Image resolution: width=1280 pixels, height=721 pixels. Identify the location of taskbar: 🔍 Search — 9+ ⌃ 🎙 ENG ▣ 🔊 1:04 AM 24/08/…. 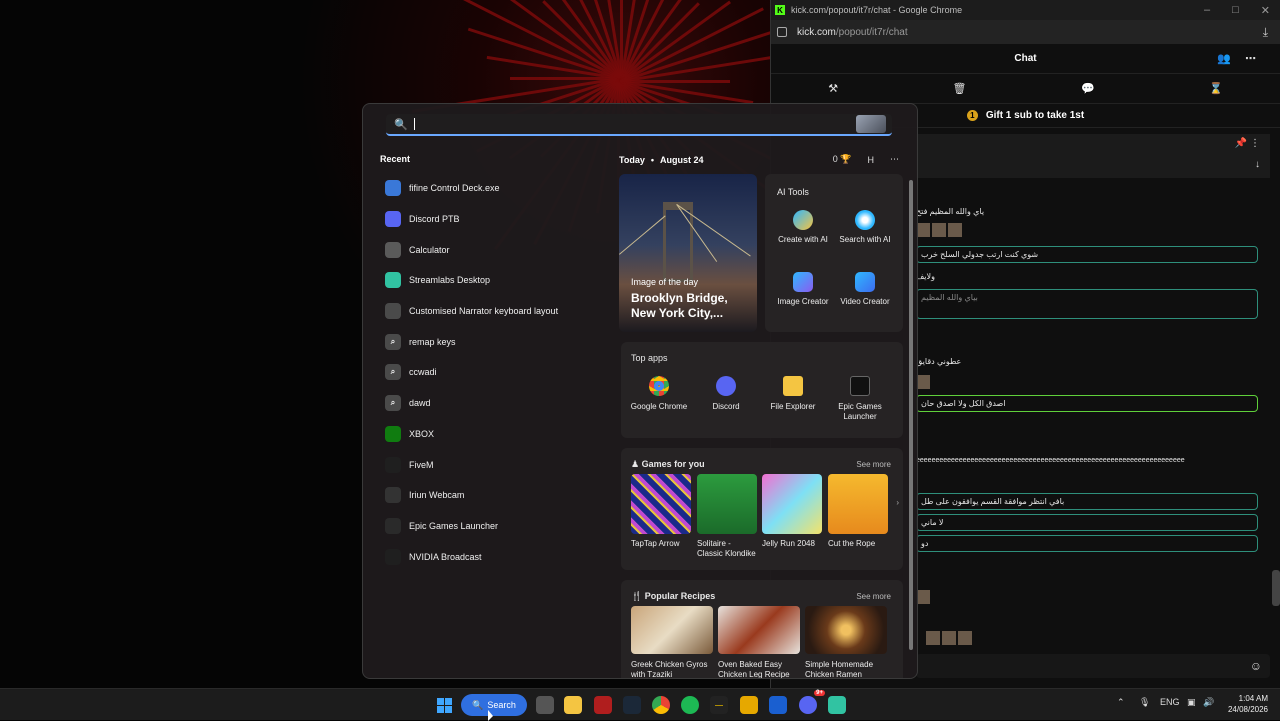
(640, 704).